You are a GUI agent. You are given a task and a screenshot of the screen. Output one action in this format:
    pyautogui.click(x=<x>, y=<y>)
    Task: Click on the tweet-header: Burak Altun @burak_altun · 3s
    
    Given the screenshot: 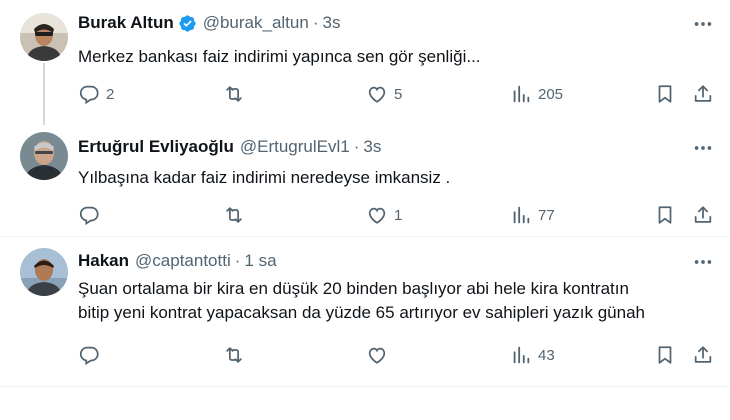 What is the action you would take?
    pyautogui.click(x=209, y=23)
    